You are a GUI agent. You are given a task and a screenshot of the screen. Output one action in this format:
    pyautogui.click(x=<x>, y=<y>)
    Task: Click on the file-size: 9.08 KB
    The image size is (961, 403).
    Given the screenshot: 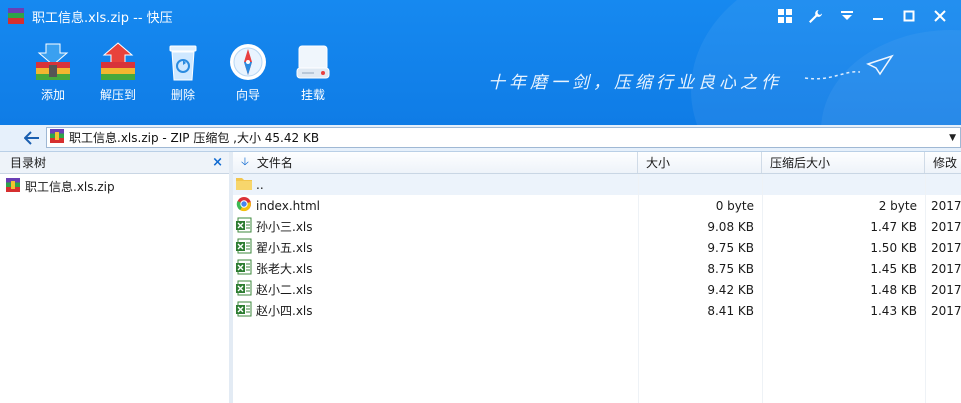 What is the action you would take?
    pyautogui.click(x=730, y=226)
    